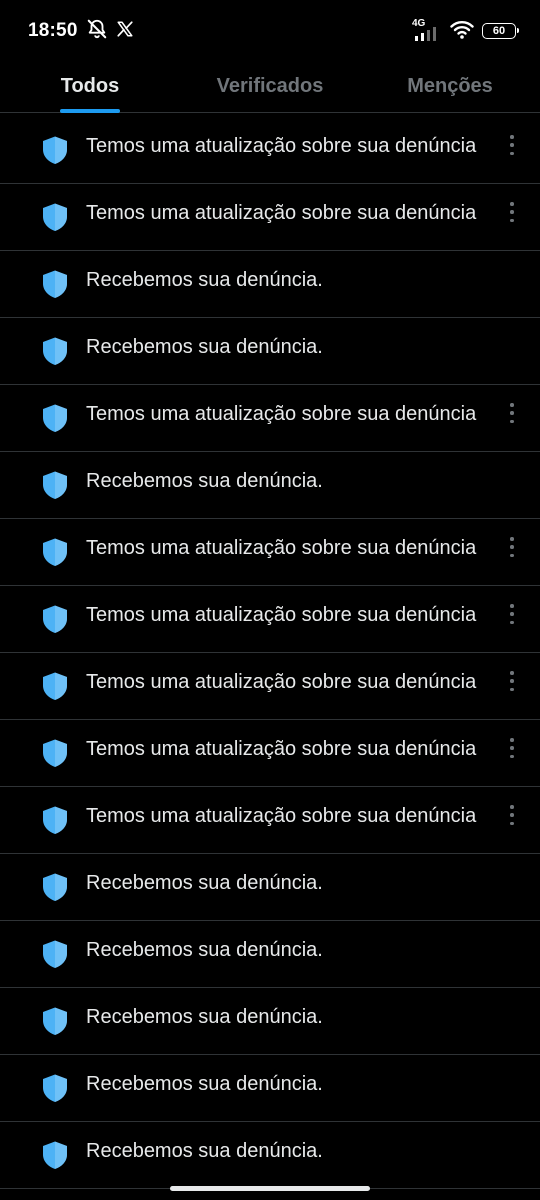 The height and width of the screenshot is (1200, 540). Describe the element at coordinates (125, 31) in the screenshot. I see `x-logo-icon` at that location.